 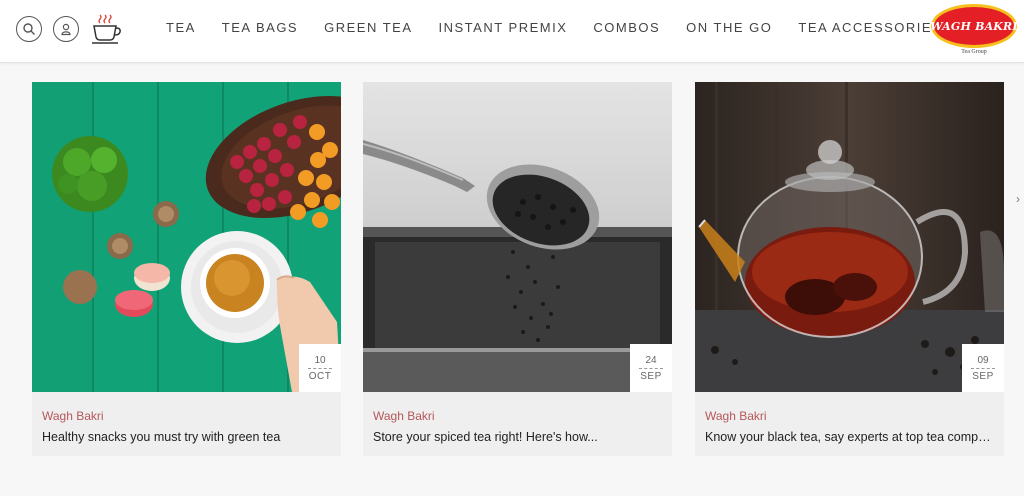 I want to click on nav-item-tea: TEA, so click(x=181, y=28).